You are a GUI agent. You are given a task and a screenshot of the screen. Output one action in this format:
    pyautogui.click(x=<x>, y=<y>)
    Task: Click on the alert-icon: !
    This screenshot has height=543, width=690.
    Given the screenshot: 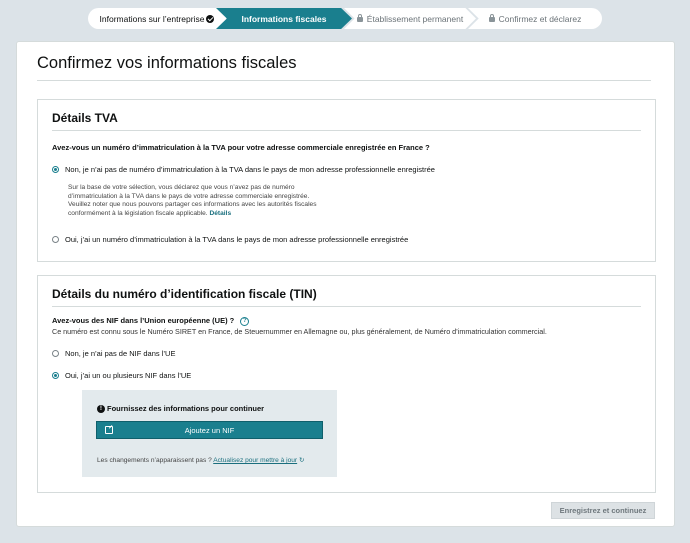 What is the action you would take?
    pyautogui.click(x=101, y=408)
    